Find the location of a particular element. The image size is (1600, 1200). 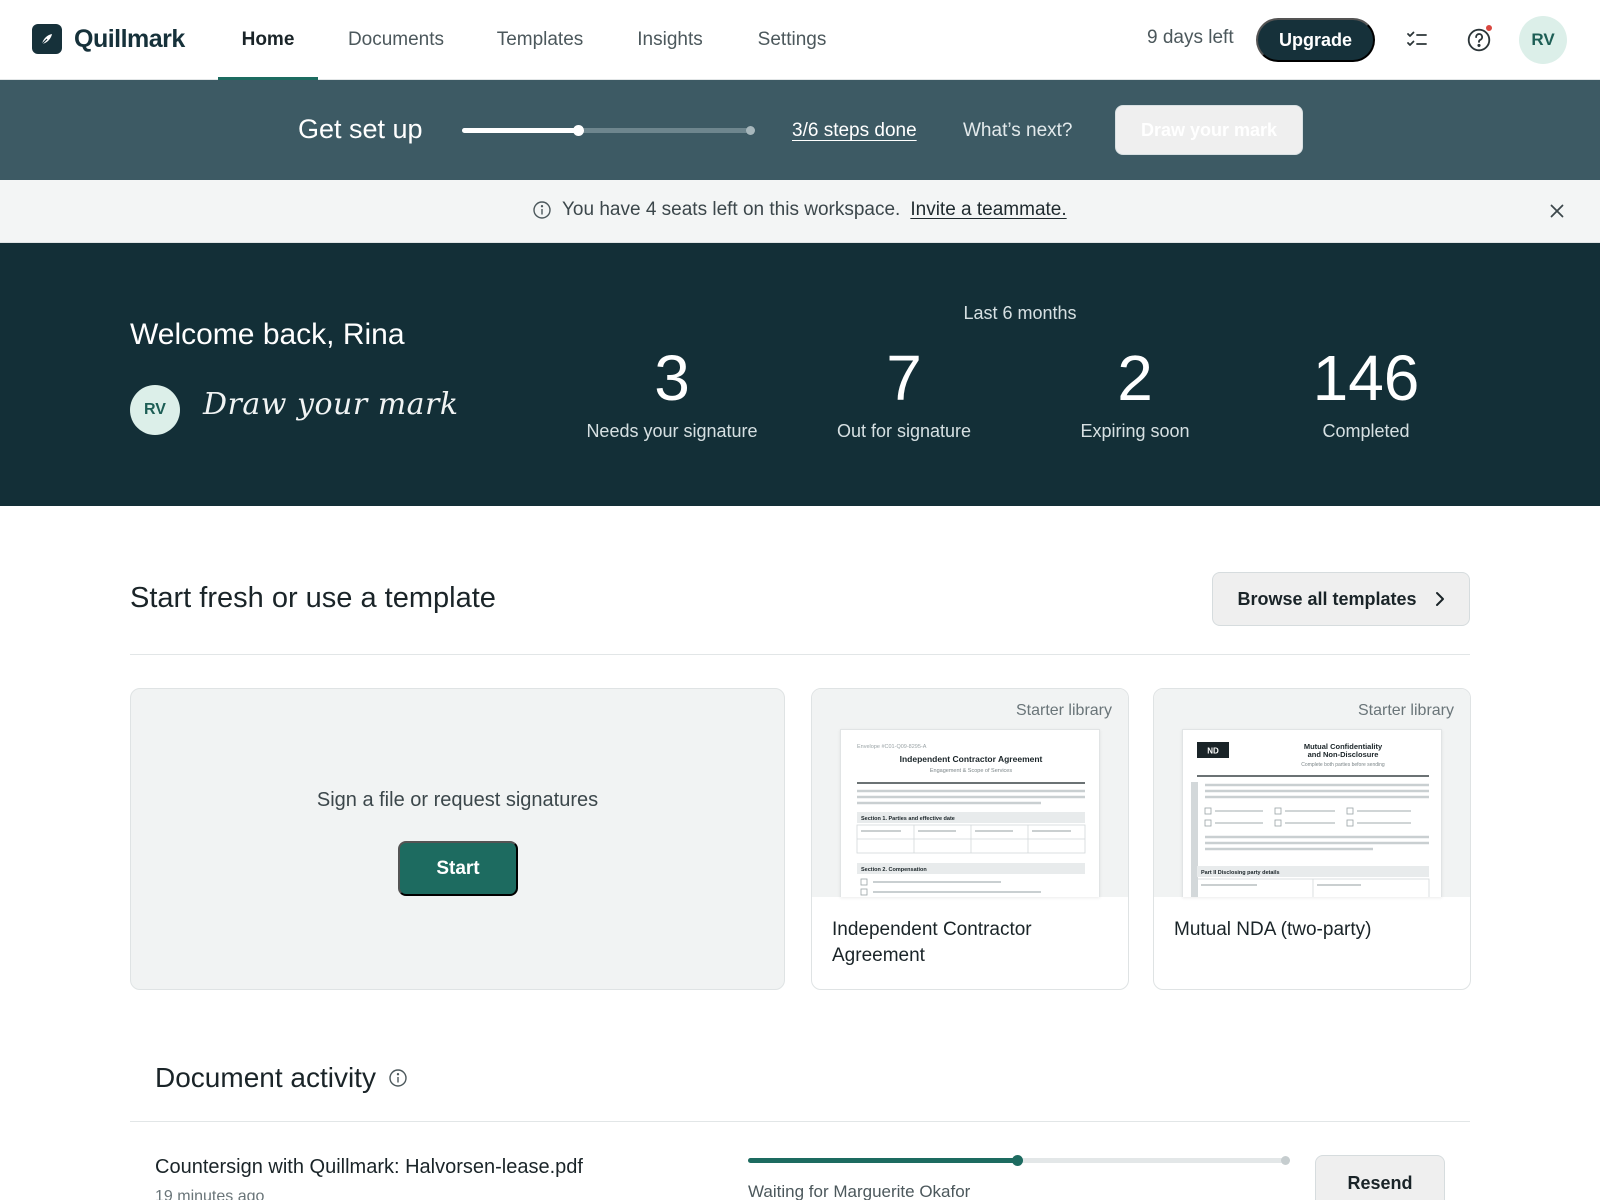

activity-progress-knob is located at coordinates (1017, 1160).